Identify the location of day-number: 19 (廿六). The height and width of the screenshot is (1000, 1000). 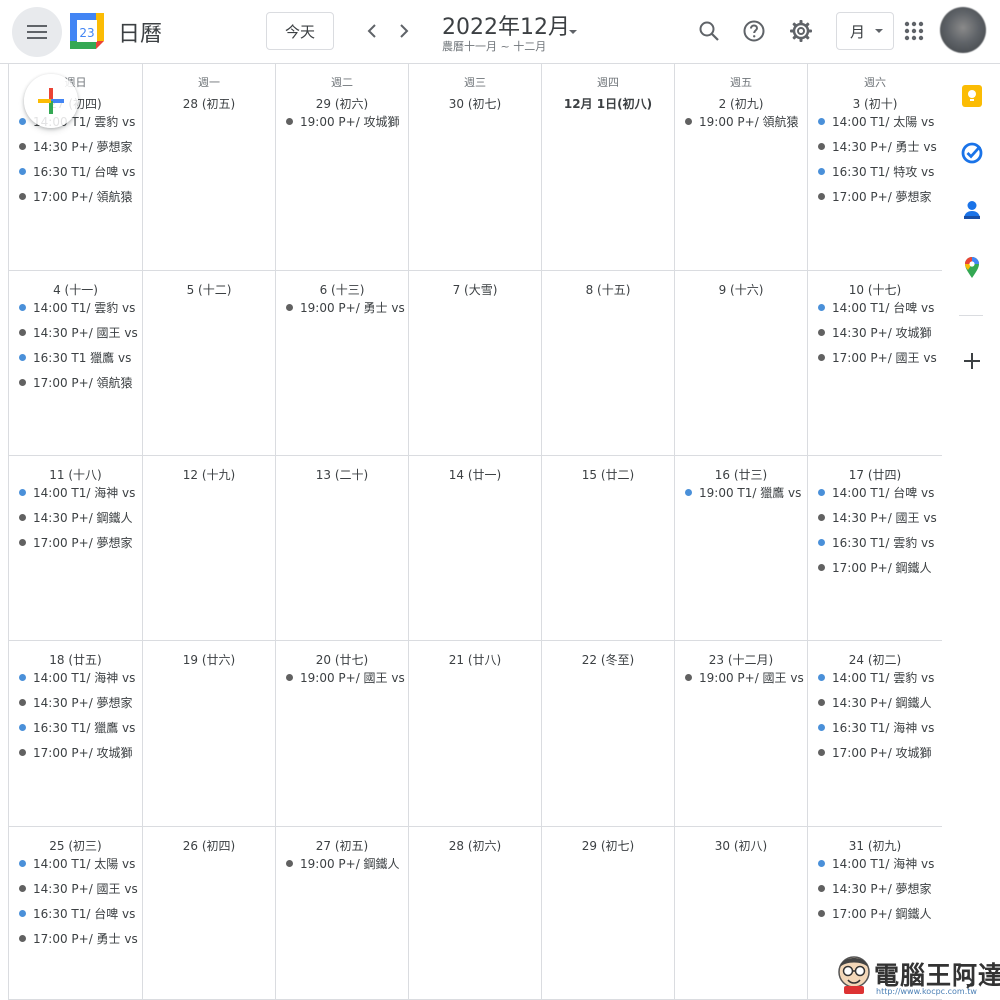
(209, 659).